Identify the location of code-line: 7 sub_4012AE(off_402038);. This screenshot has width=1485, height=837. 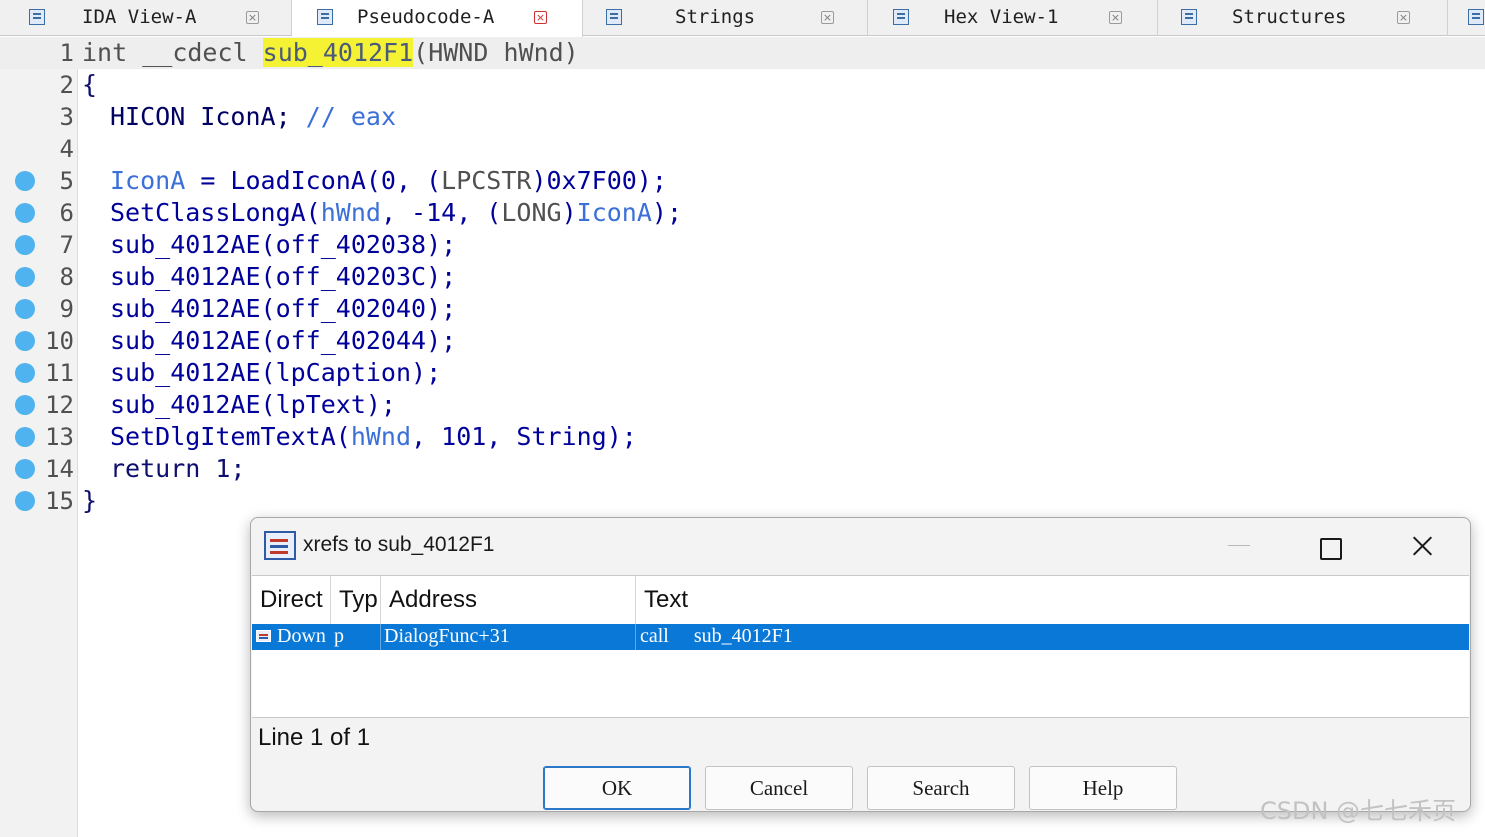
(742, 245).